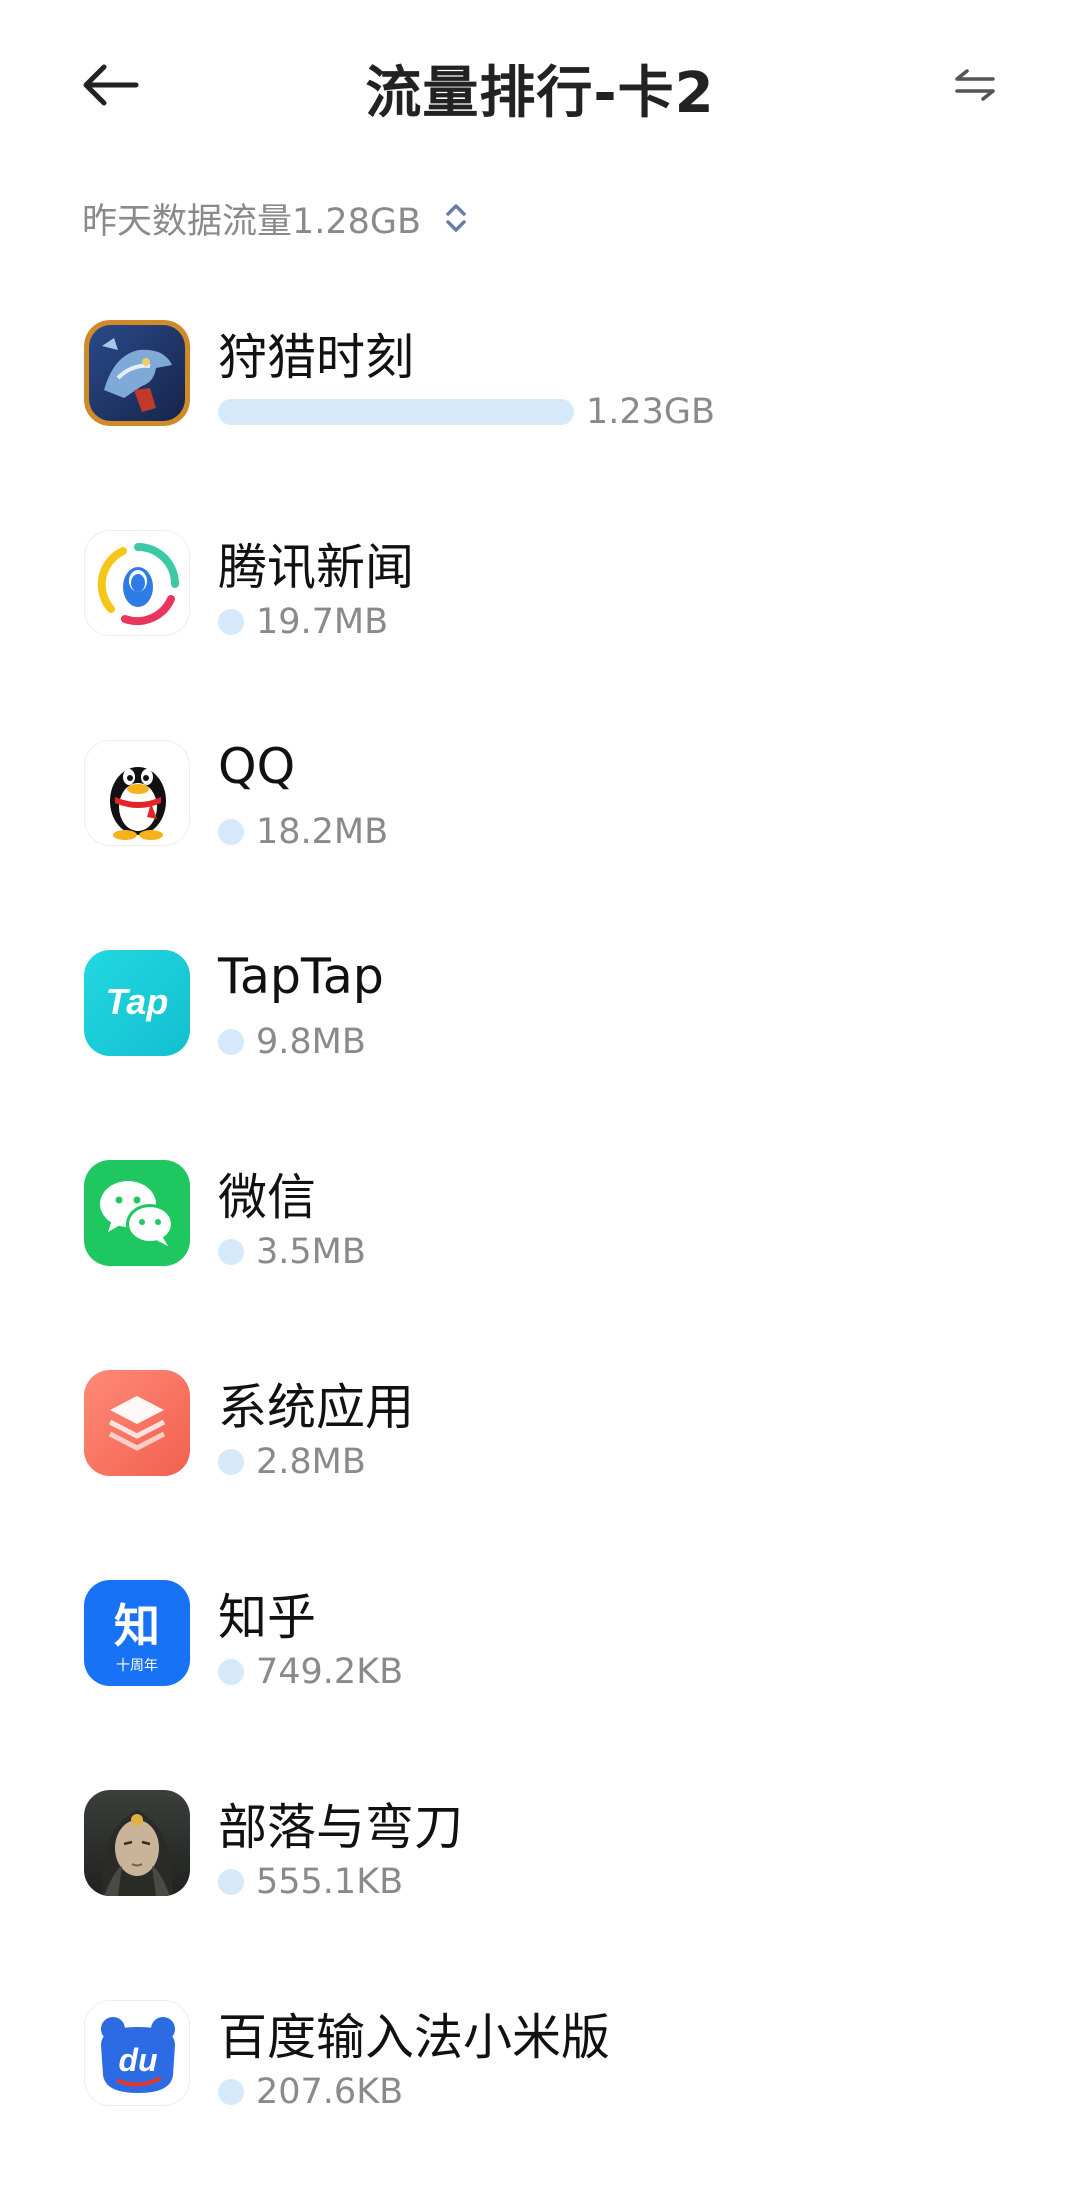 This screenshot has height=2190, width=1080. Describe the element at coordinates (137, 583) in the screenshot. I see `tencent-news-icon` at that location.